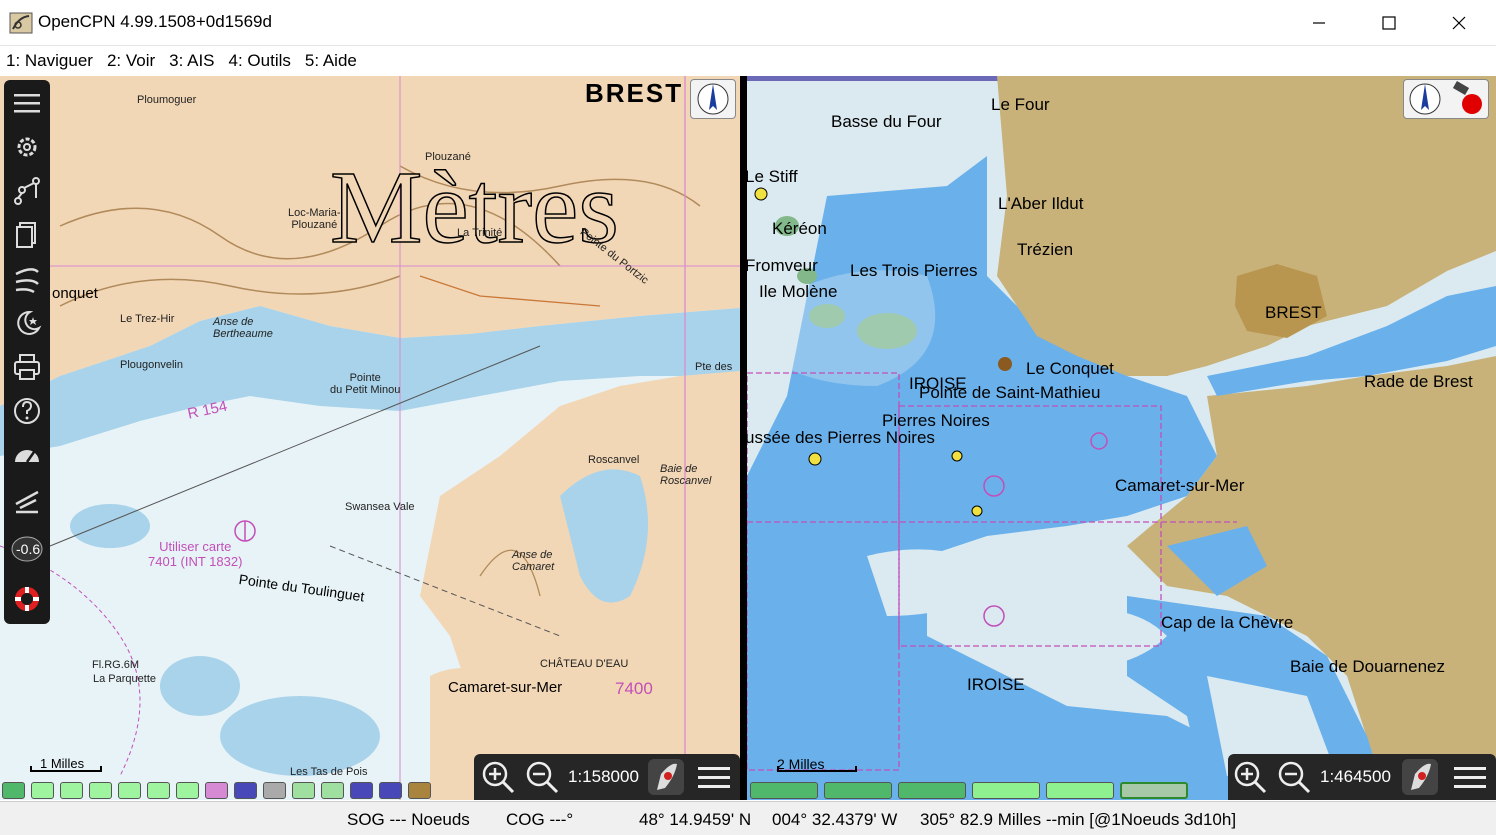 The height and width of the screenshot is (835, 1496). I want to click on label-fl-rg: Fl.RG.6M, so click(116, 665).